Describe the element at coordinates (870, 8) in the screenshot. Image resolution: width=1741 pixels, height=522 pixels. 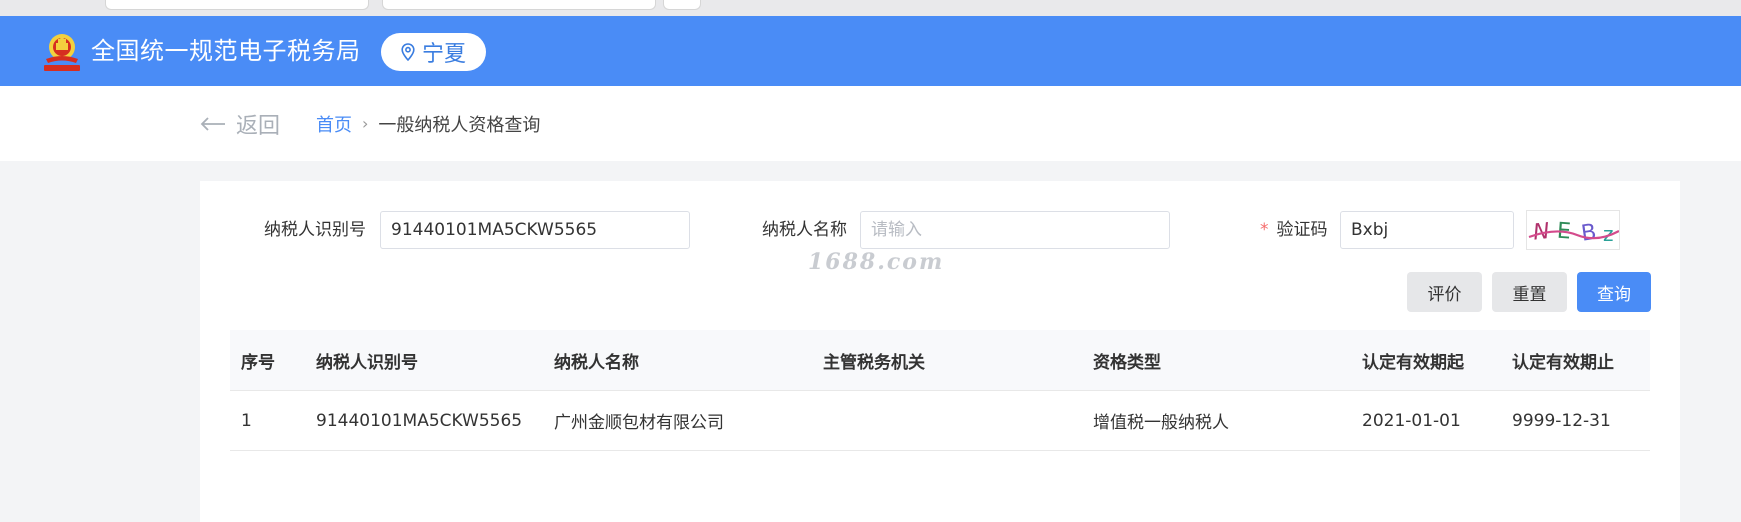
I see `browser-tab-strip` at that location.